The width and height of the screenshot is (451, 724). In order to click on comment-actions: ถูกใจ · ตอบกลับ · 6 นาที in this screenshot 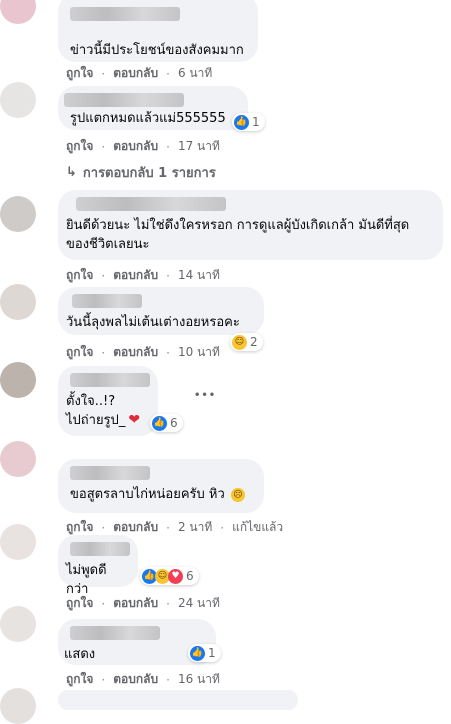, I will do `click(139, 73)`.